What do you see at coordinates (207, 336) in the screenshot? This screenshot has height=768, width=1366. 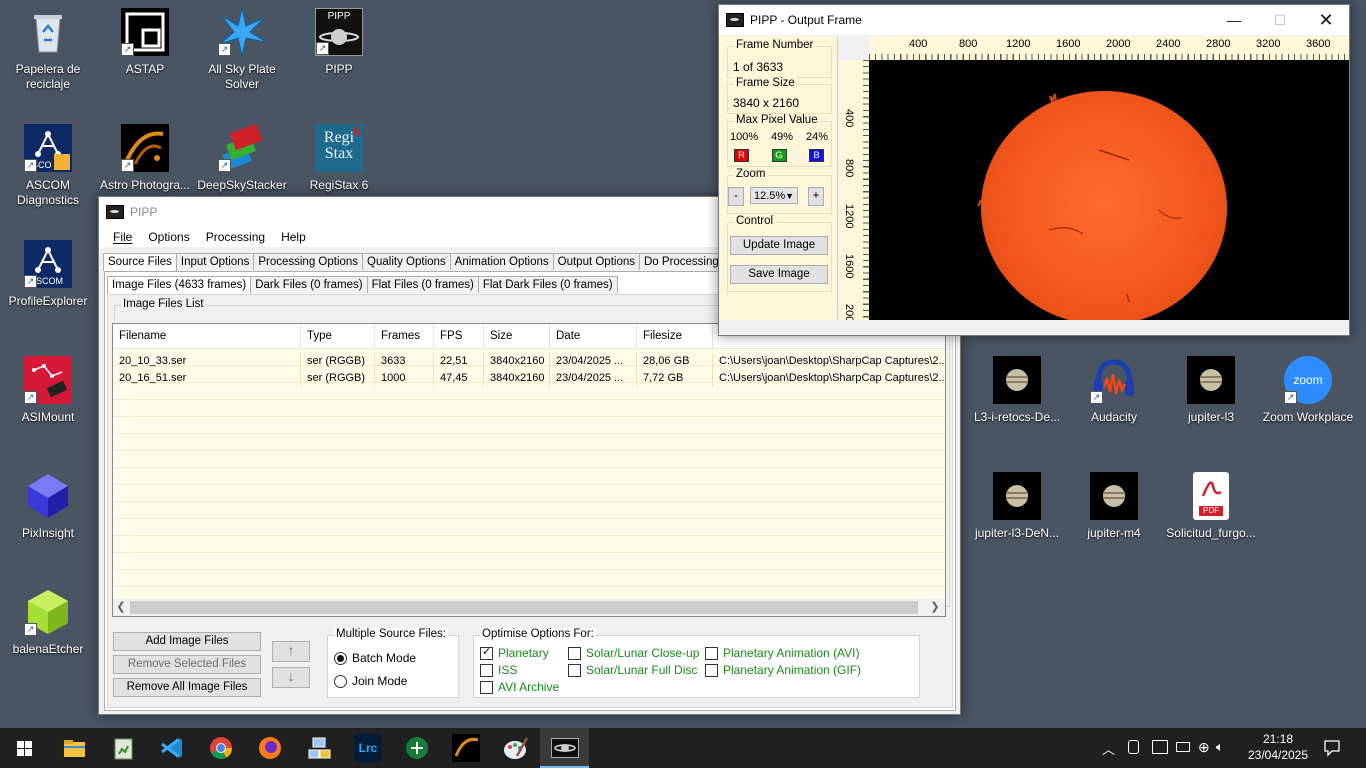 I see `col-filename: Filename` at bounding box center [207, 336].